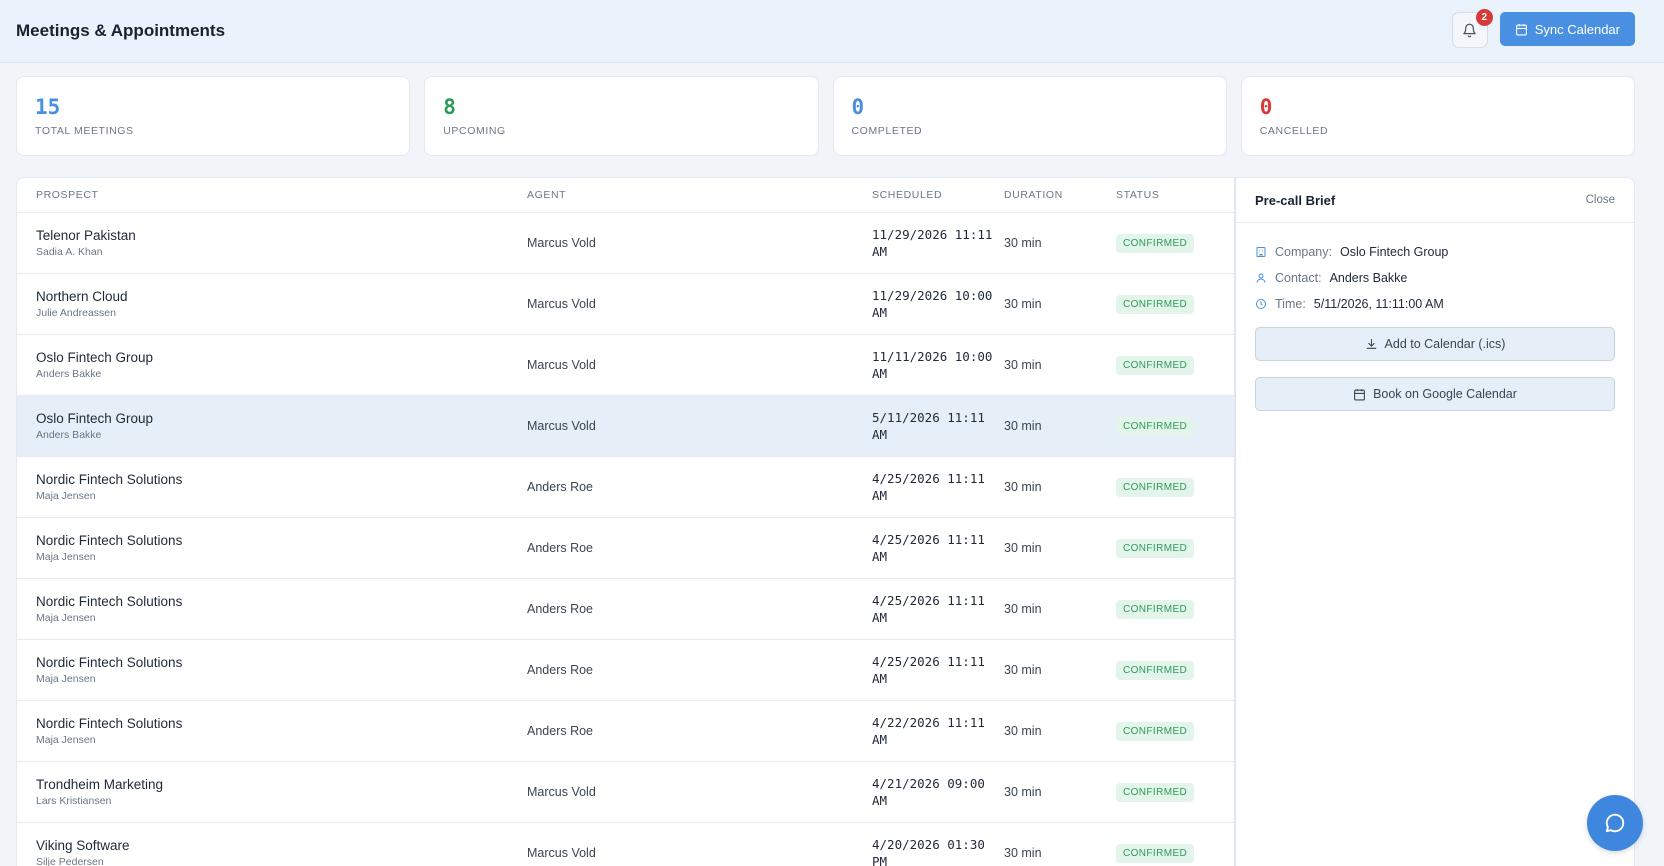  Describe the element at coordinates (1378, 304) in the screenshot. I see `time-value: 5/11/2026, 11:11:00 AM` at that location.